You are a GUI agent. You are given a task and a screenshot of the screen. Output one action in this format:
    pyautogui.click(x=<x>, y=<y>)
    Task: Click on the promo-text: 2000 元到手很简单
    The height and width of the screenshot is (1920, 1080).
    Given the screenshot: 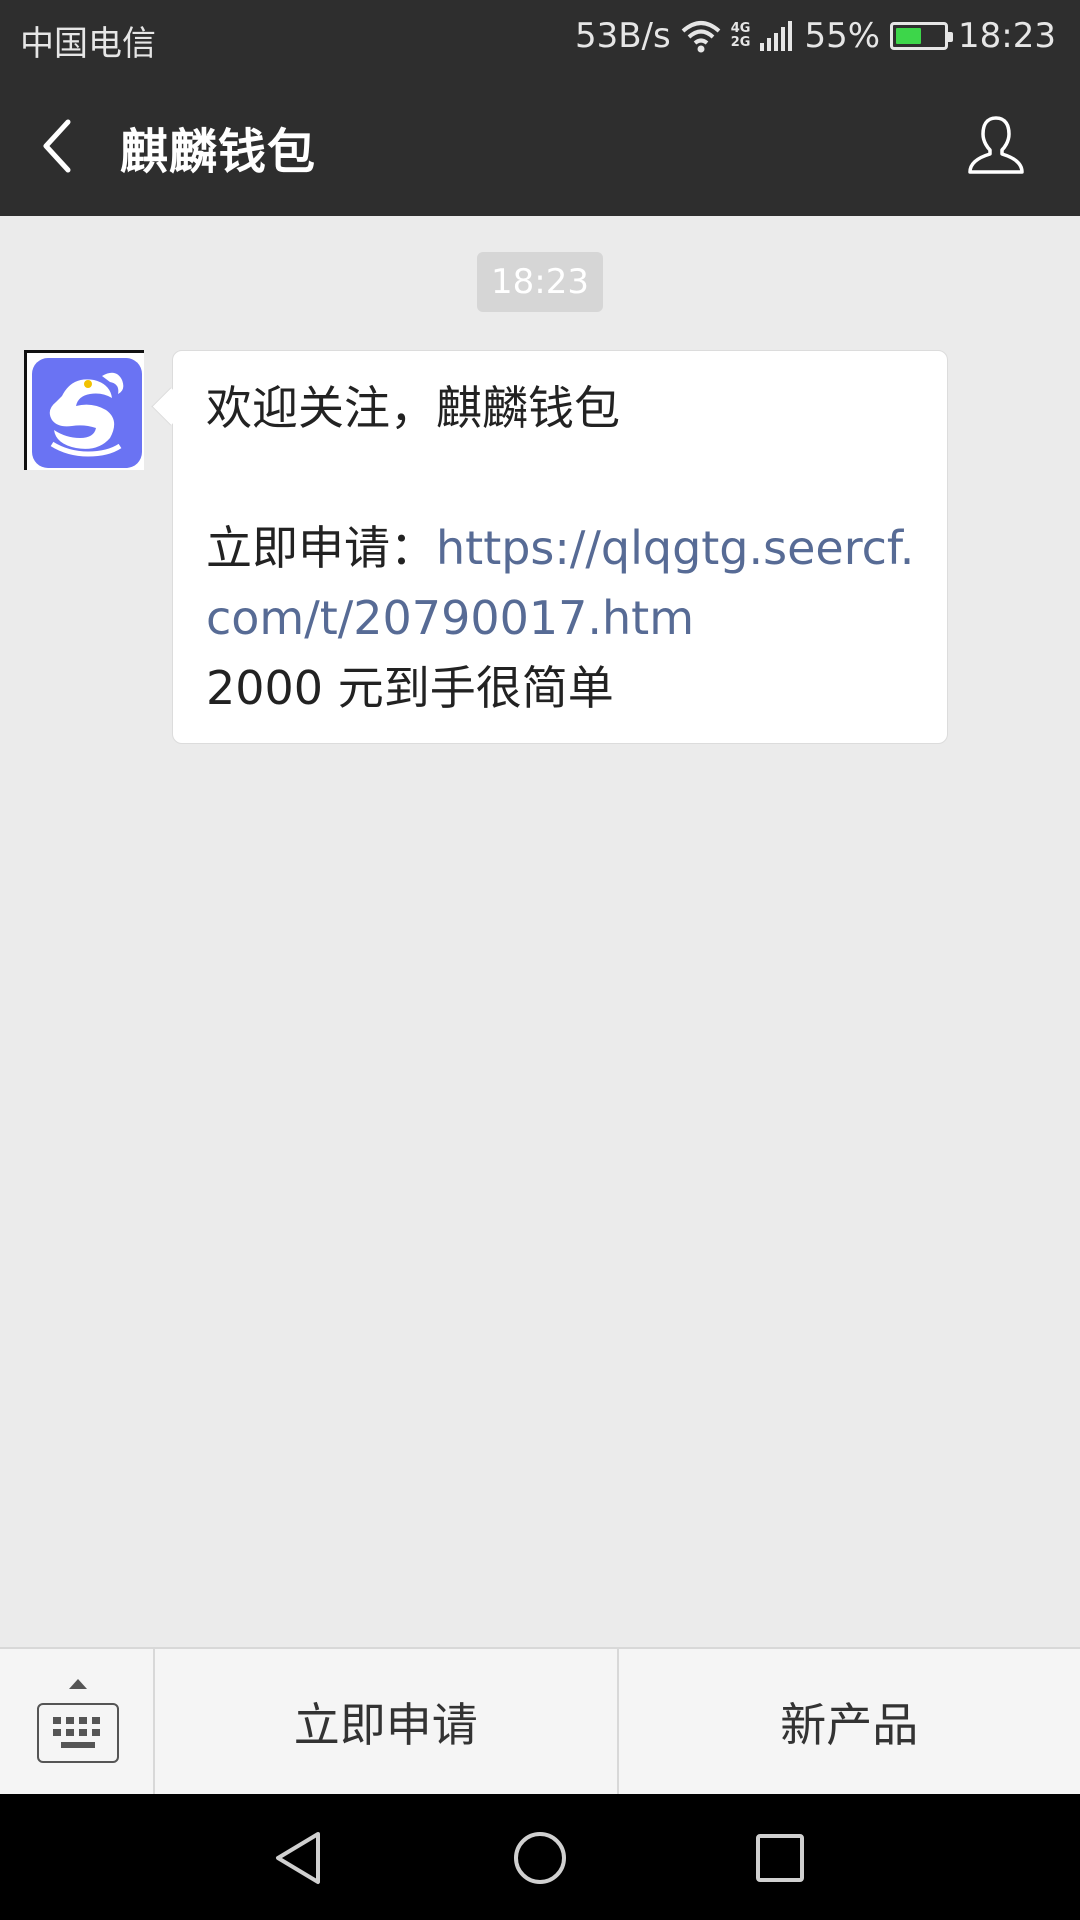 What is the action you would take?
    pyautogui.click(x=410, y=688)
    